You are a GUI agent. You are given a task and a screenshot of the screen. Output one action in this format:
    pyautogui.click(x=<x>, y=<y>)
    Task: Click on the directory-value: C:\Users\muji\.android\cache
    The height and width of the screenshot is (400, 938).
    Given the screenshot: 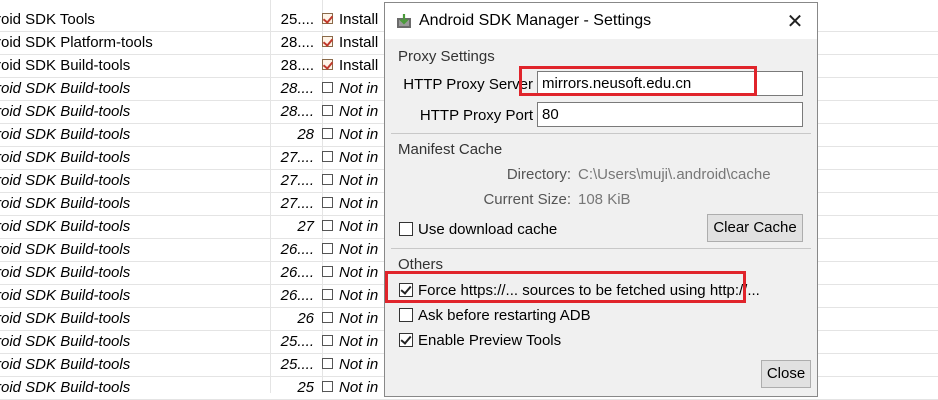 What is the action you would take?
    pyautogui.click(x=674, y=174)
    